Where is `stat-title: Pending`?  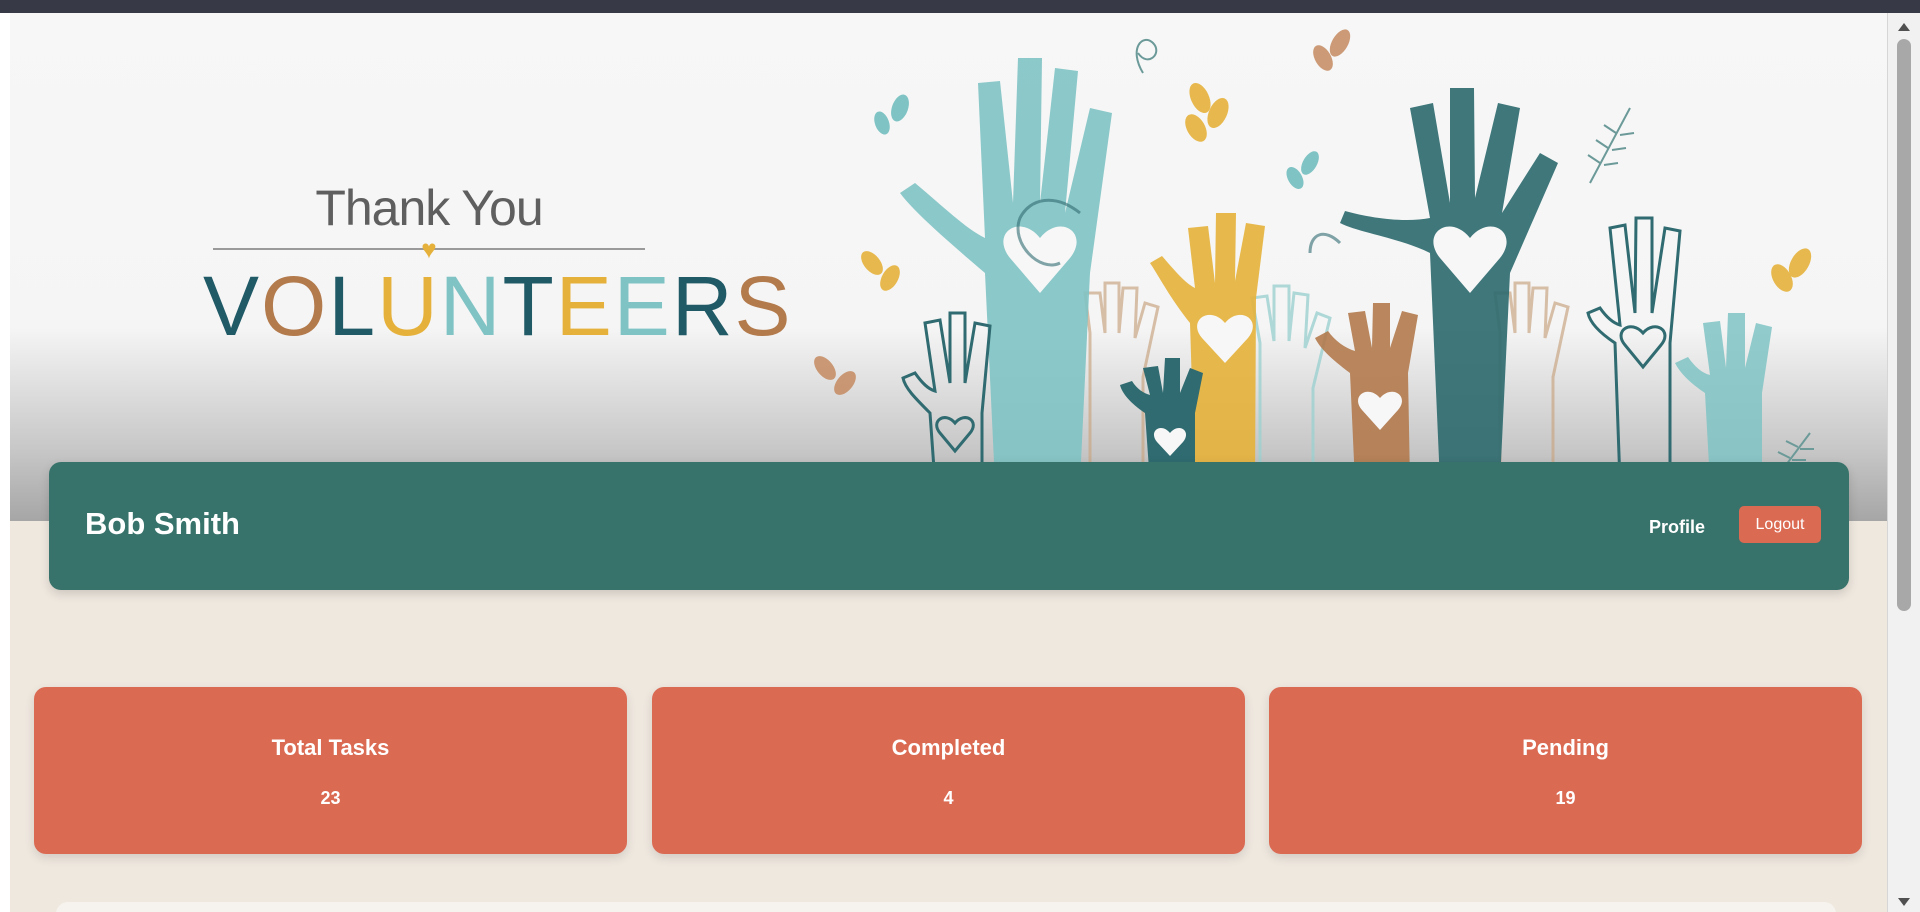 stat-title: Pending is located at coordinates (1565, 747).